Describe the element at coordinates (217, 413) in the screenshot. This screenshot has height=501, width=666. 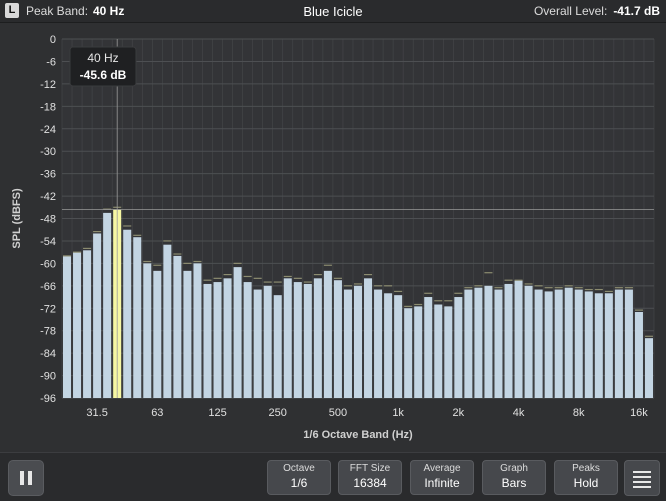
I see `x-tick-label: 125` at that location.